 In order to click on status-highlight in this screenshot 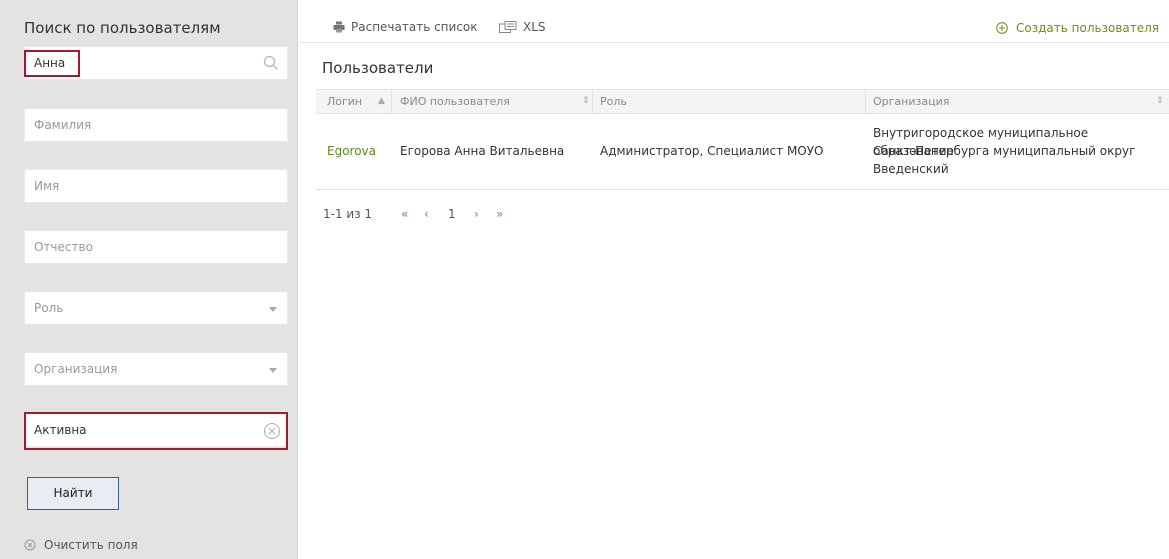, I will do `click(156, 431)`.